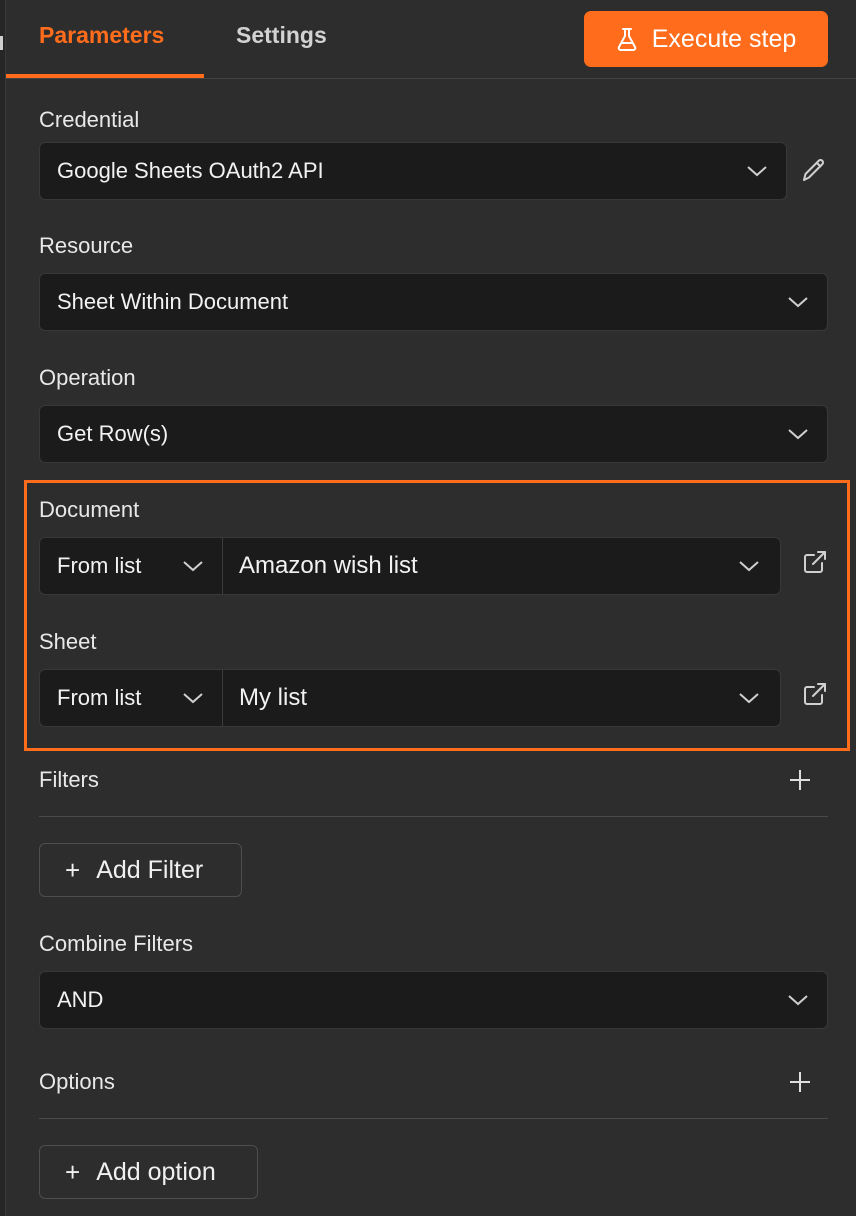 This screenshot has width=856, height=1216. Describe the element at coordinates (77, 1081) in the screenshot. I see `options-label: Options` at that location.